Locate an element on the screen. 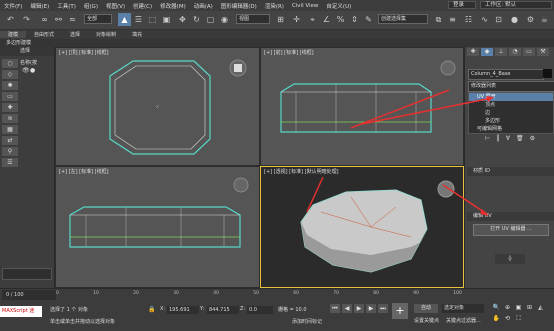 This screenshot has height=331, width=554. time-tick-90: 90 is located at coordinates (416, 293).